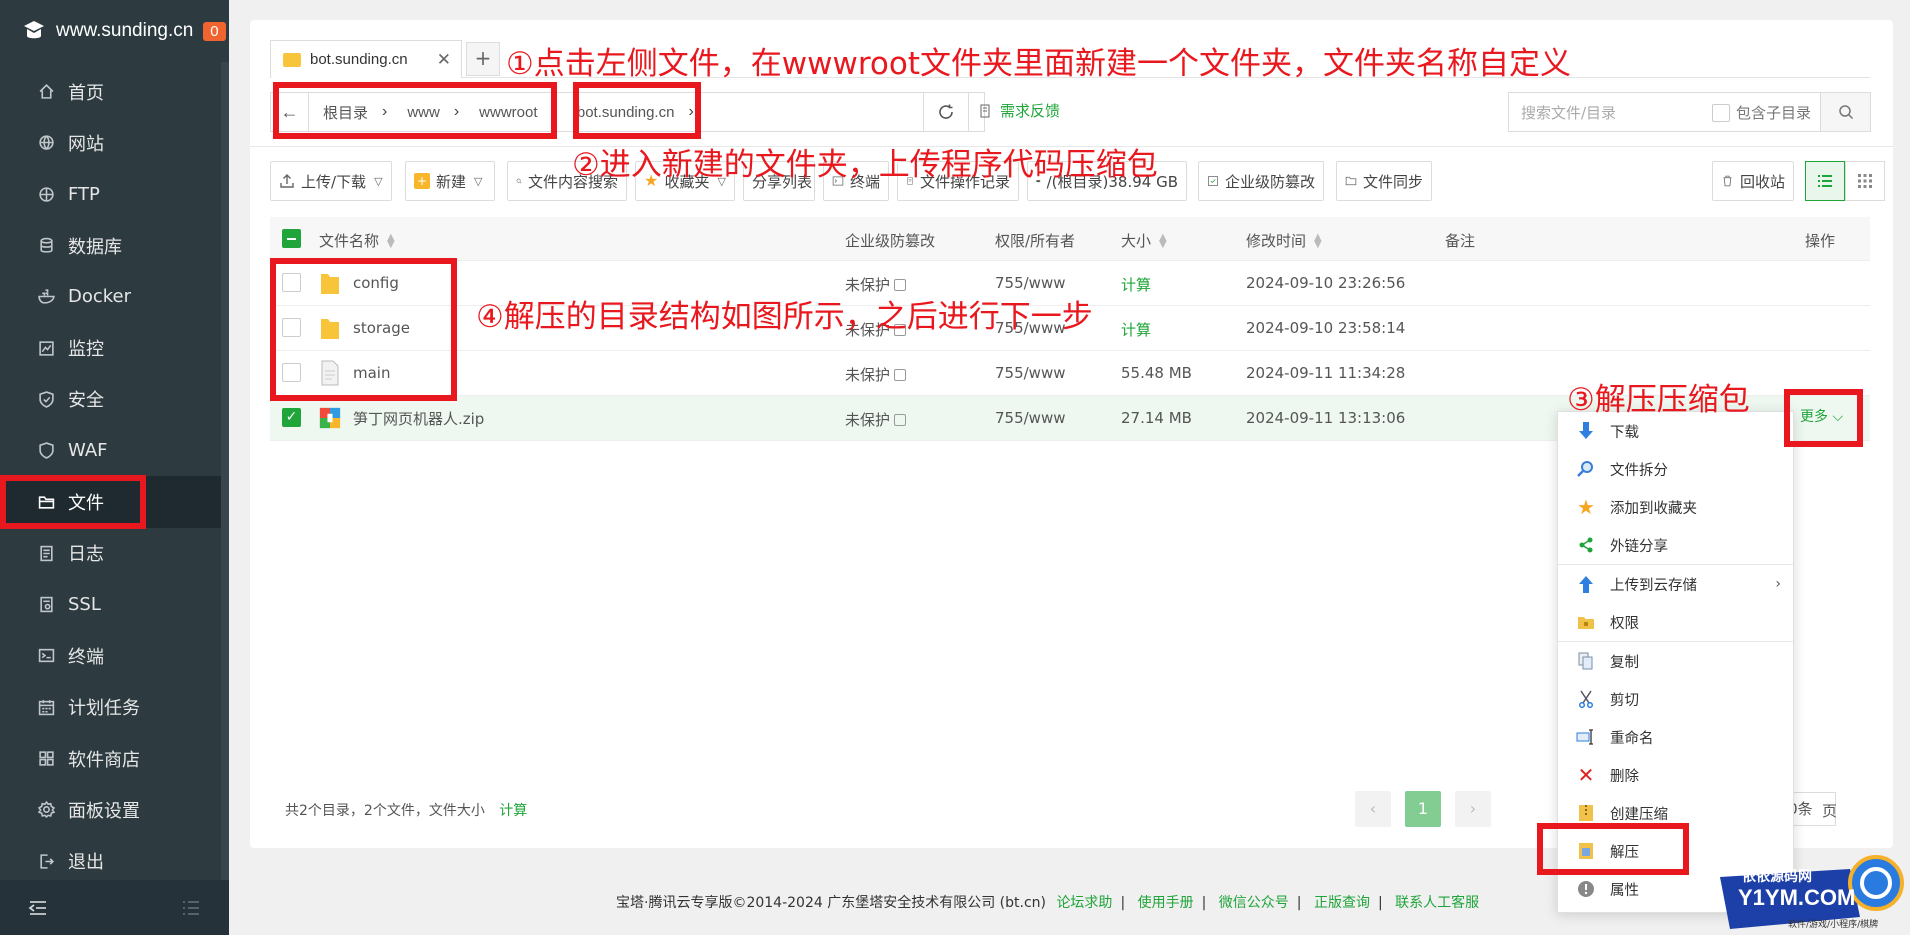 Image resolution: width=1910 pixels, height=935 pixels. Describe the element at coordinates (946, 112) in the screenshot. I see `refresh-button` at that location.